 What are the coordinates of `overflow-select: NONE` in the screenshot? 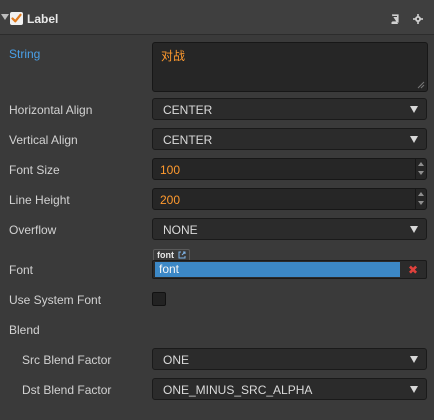 It's located at (289, 229).